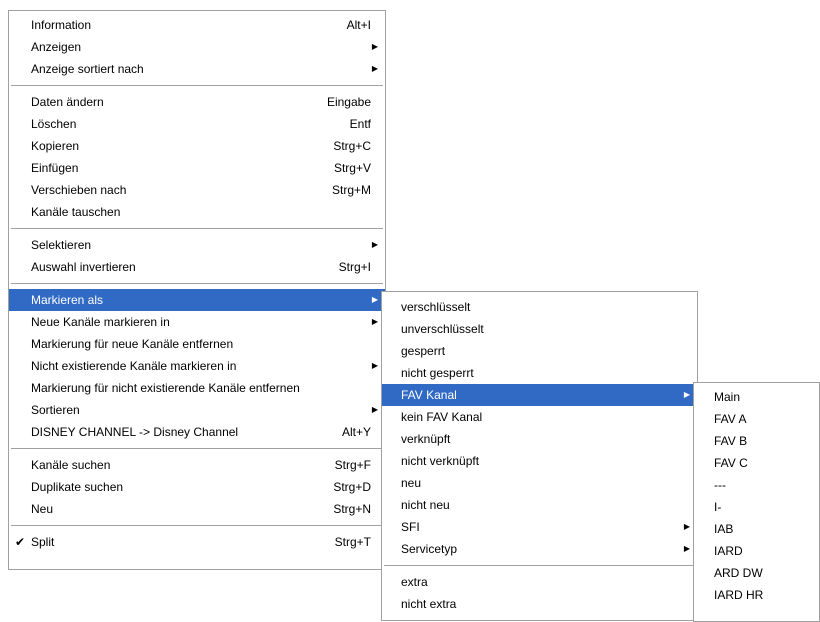 The image size is (820, 622). What do you see at coordinates (83, 267) in the screenshot?
I see `menu-item-label: Auswahl invertieren` at bounding box center [83, 267].